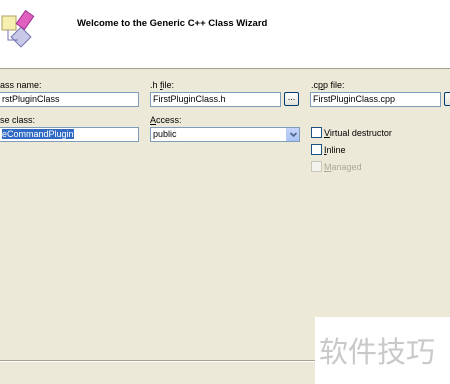 The image size is (450, 384). Describe the element at coordinates (316, 166) in the screenshot. I see `managed-checkbox` at that location.